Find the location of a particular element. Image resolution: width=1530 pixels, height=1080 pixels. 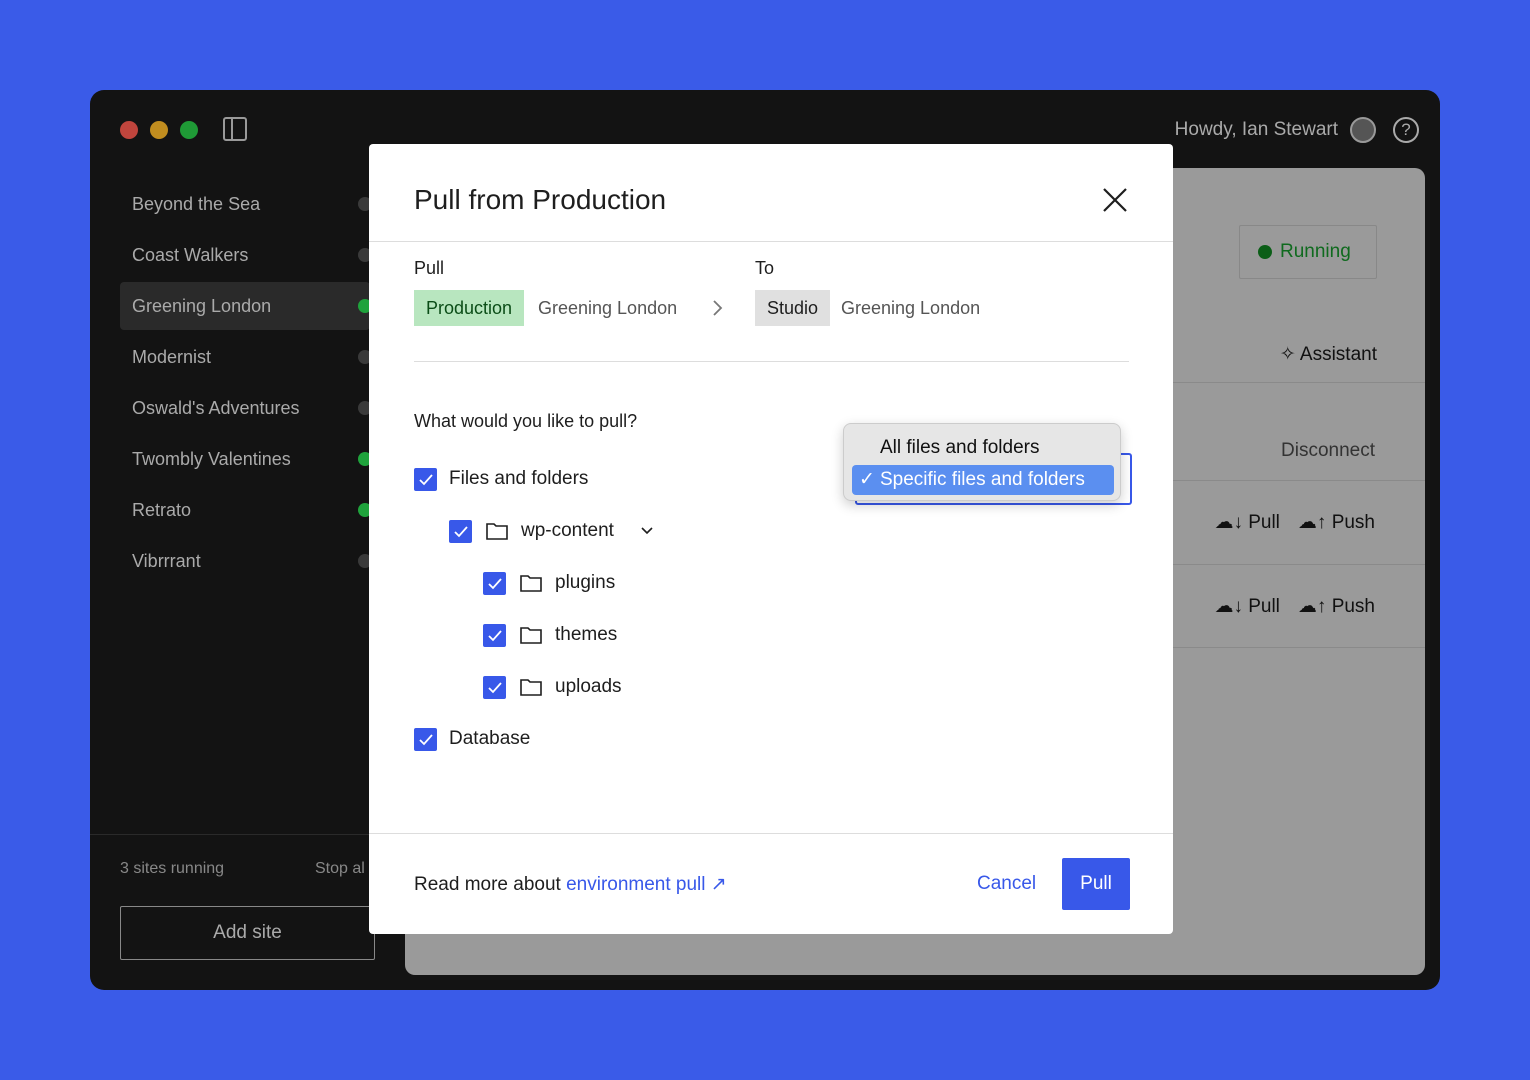

checkbox-plugins is located at coordinates (494, 583).